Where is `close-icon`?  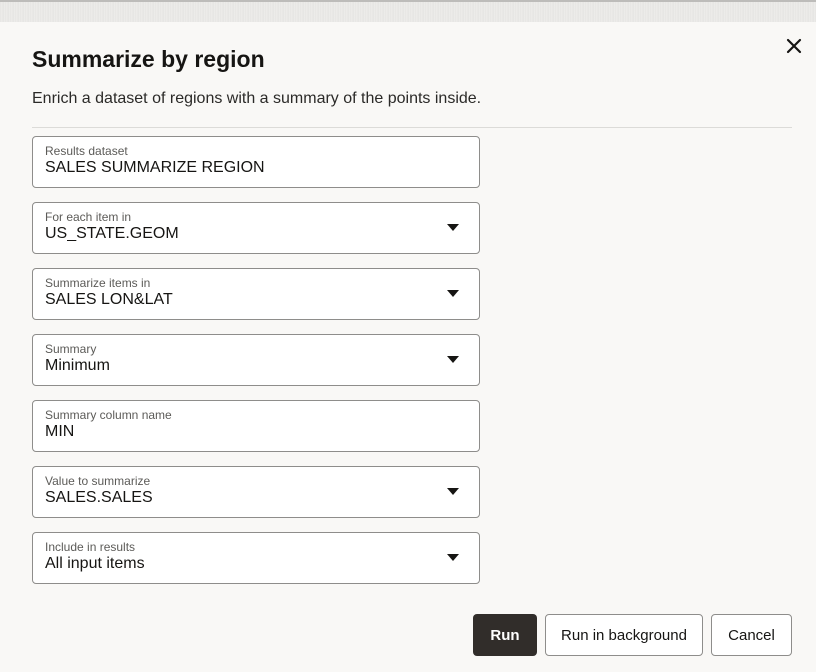 close-icon is located at coordinates (794, 46).